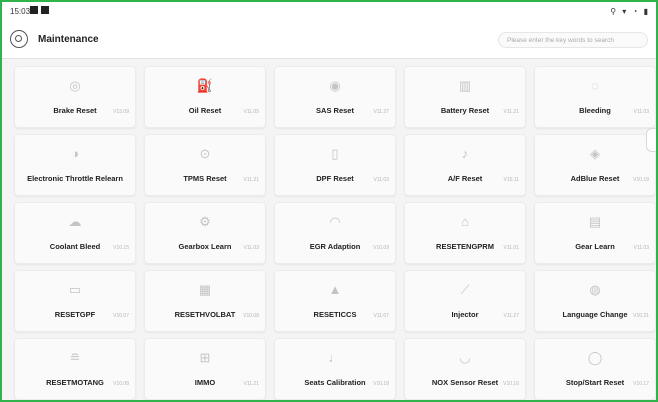 Image resolution: width=658 pixels, height=402 pixels. Describe the element at coordinates (595, 233) in the screenshot. I see `function-tile: ▤ Gear Learn V11.03` at that location.